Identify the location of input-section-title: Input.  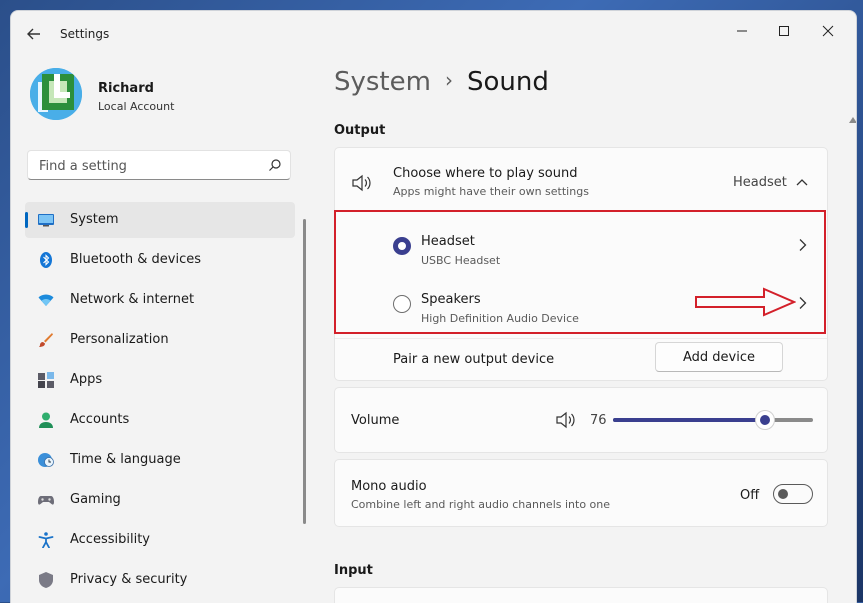
(353, 570).